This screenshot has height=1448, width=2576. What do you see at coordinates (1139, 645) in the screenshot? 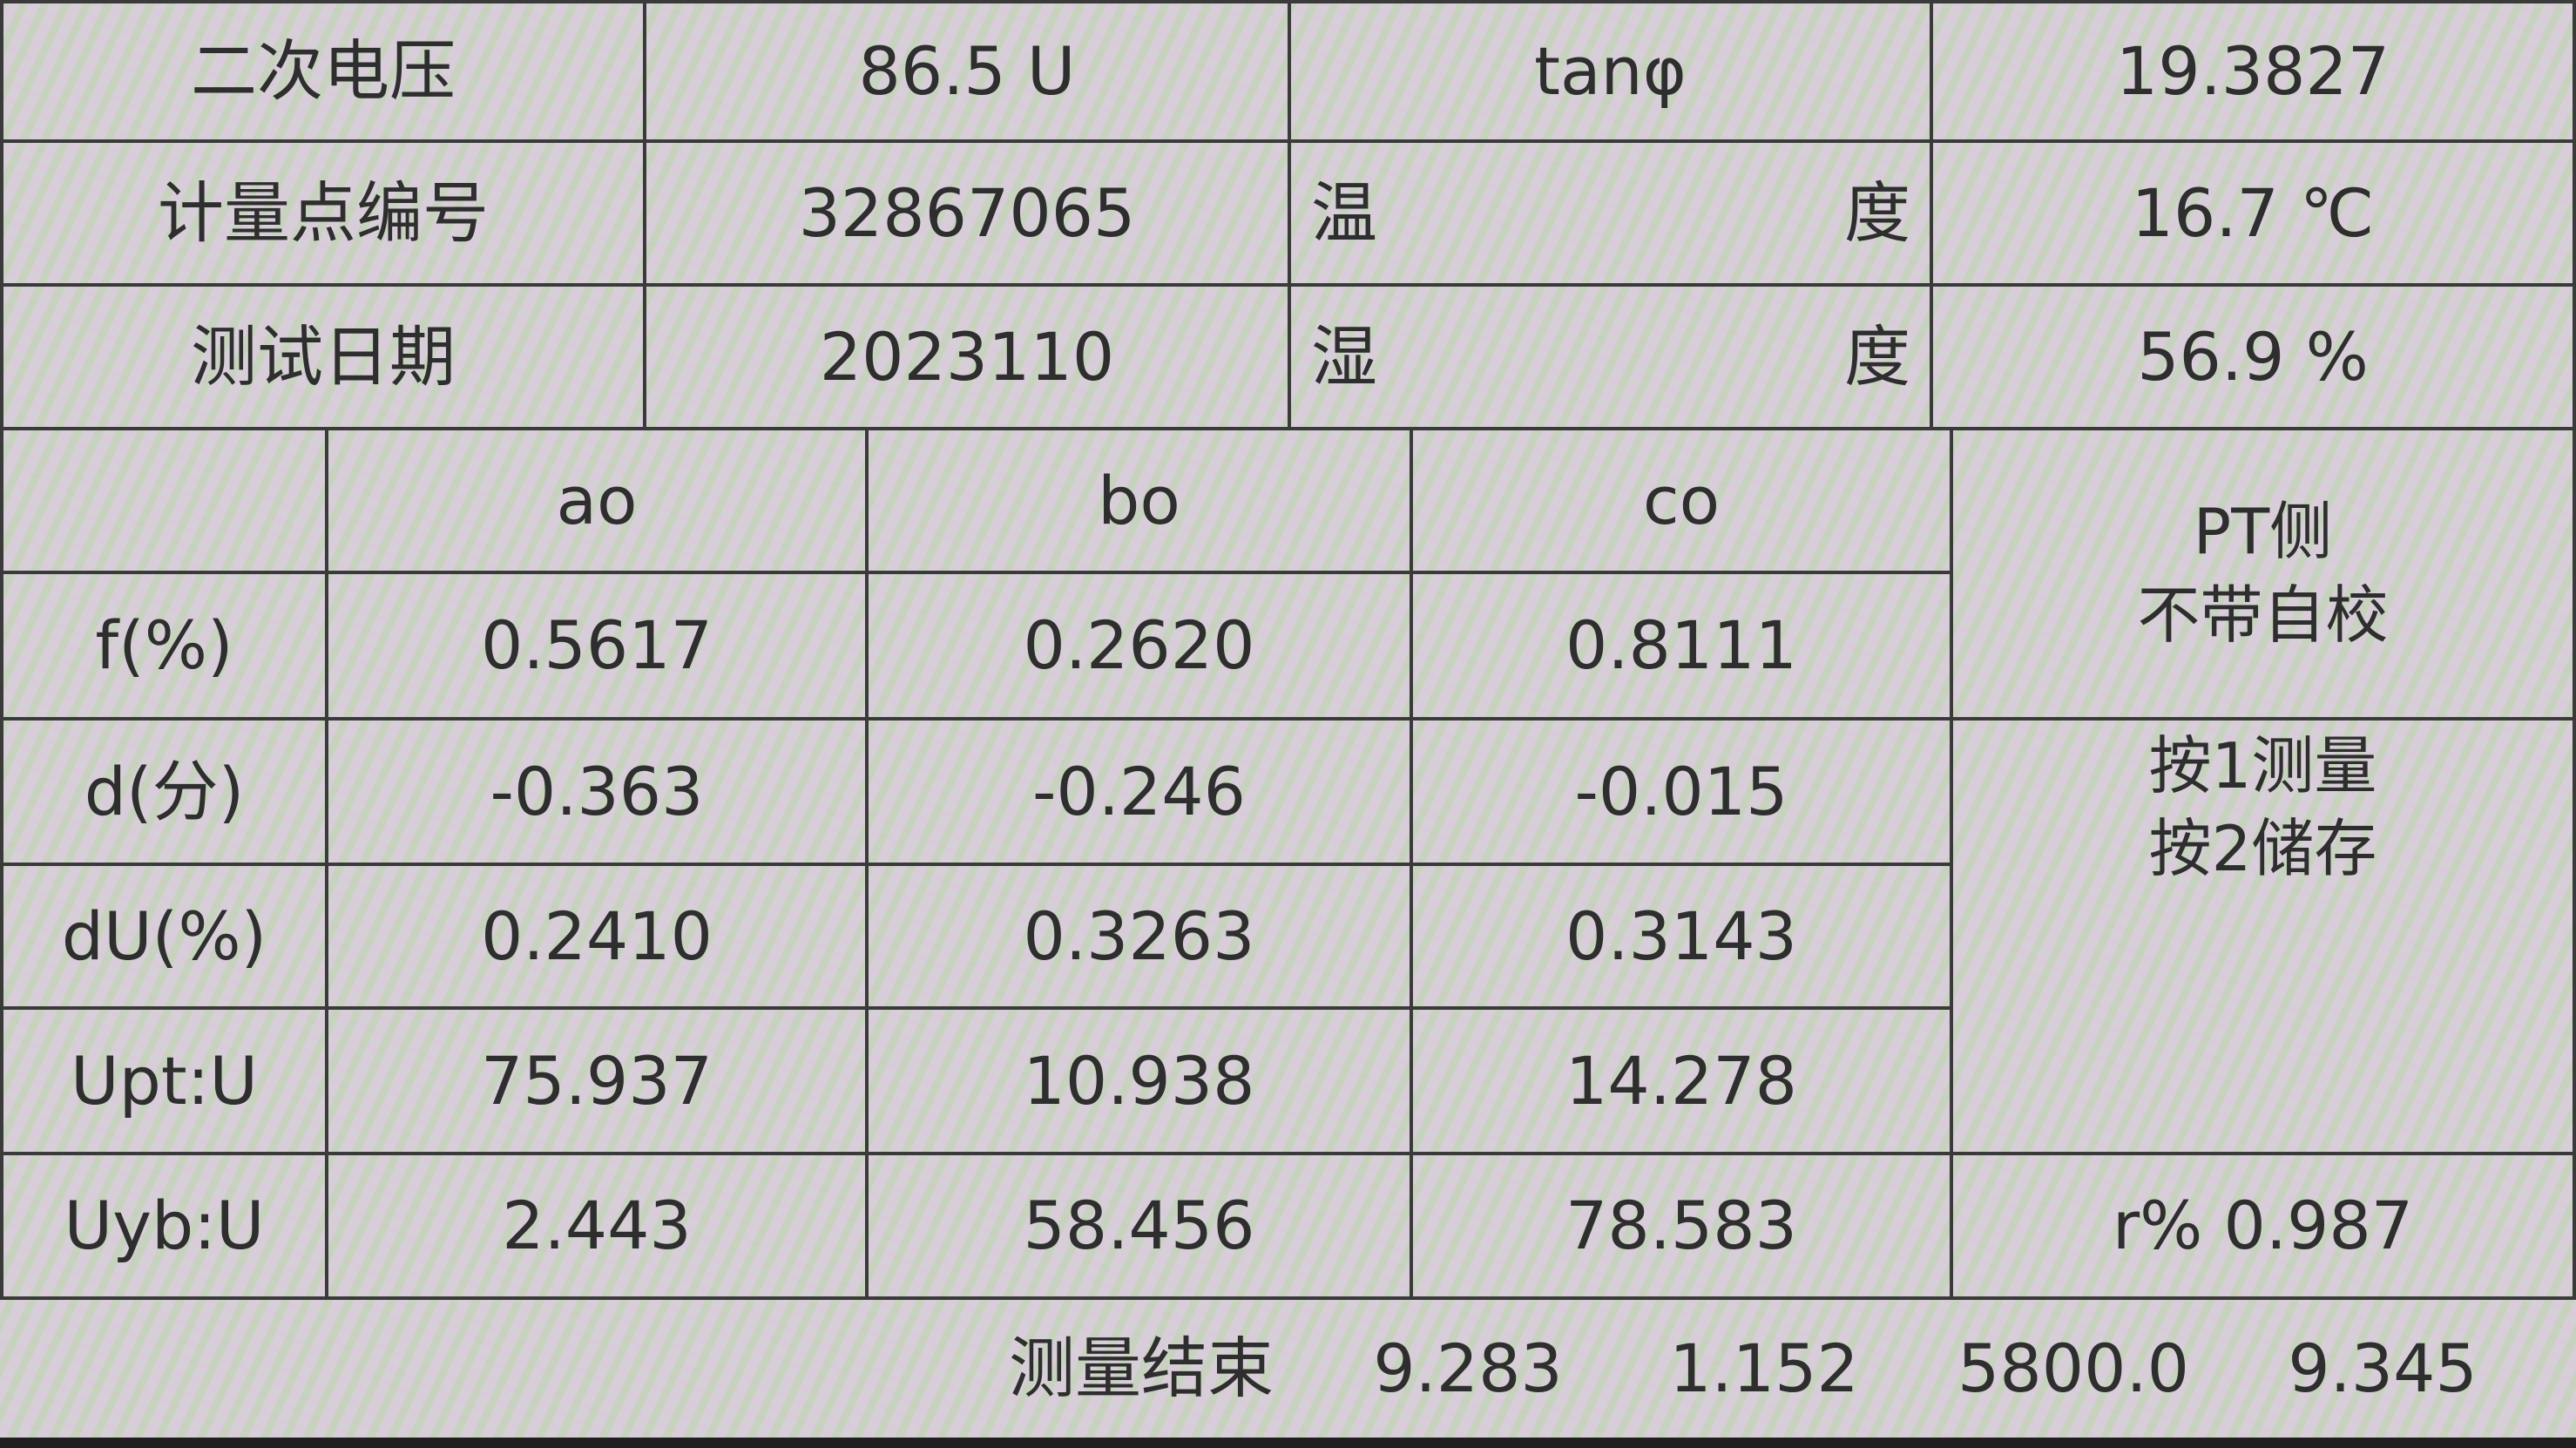
I see `value-f-bo: 0.2620` at bounding box center [1139, 645].